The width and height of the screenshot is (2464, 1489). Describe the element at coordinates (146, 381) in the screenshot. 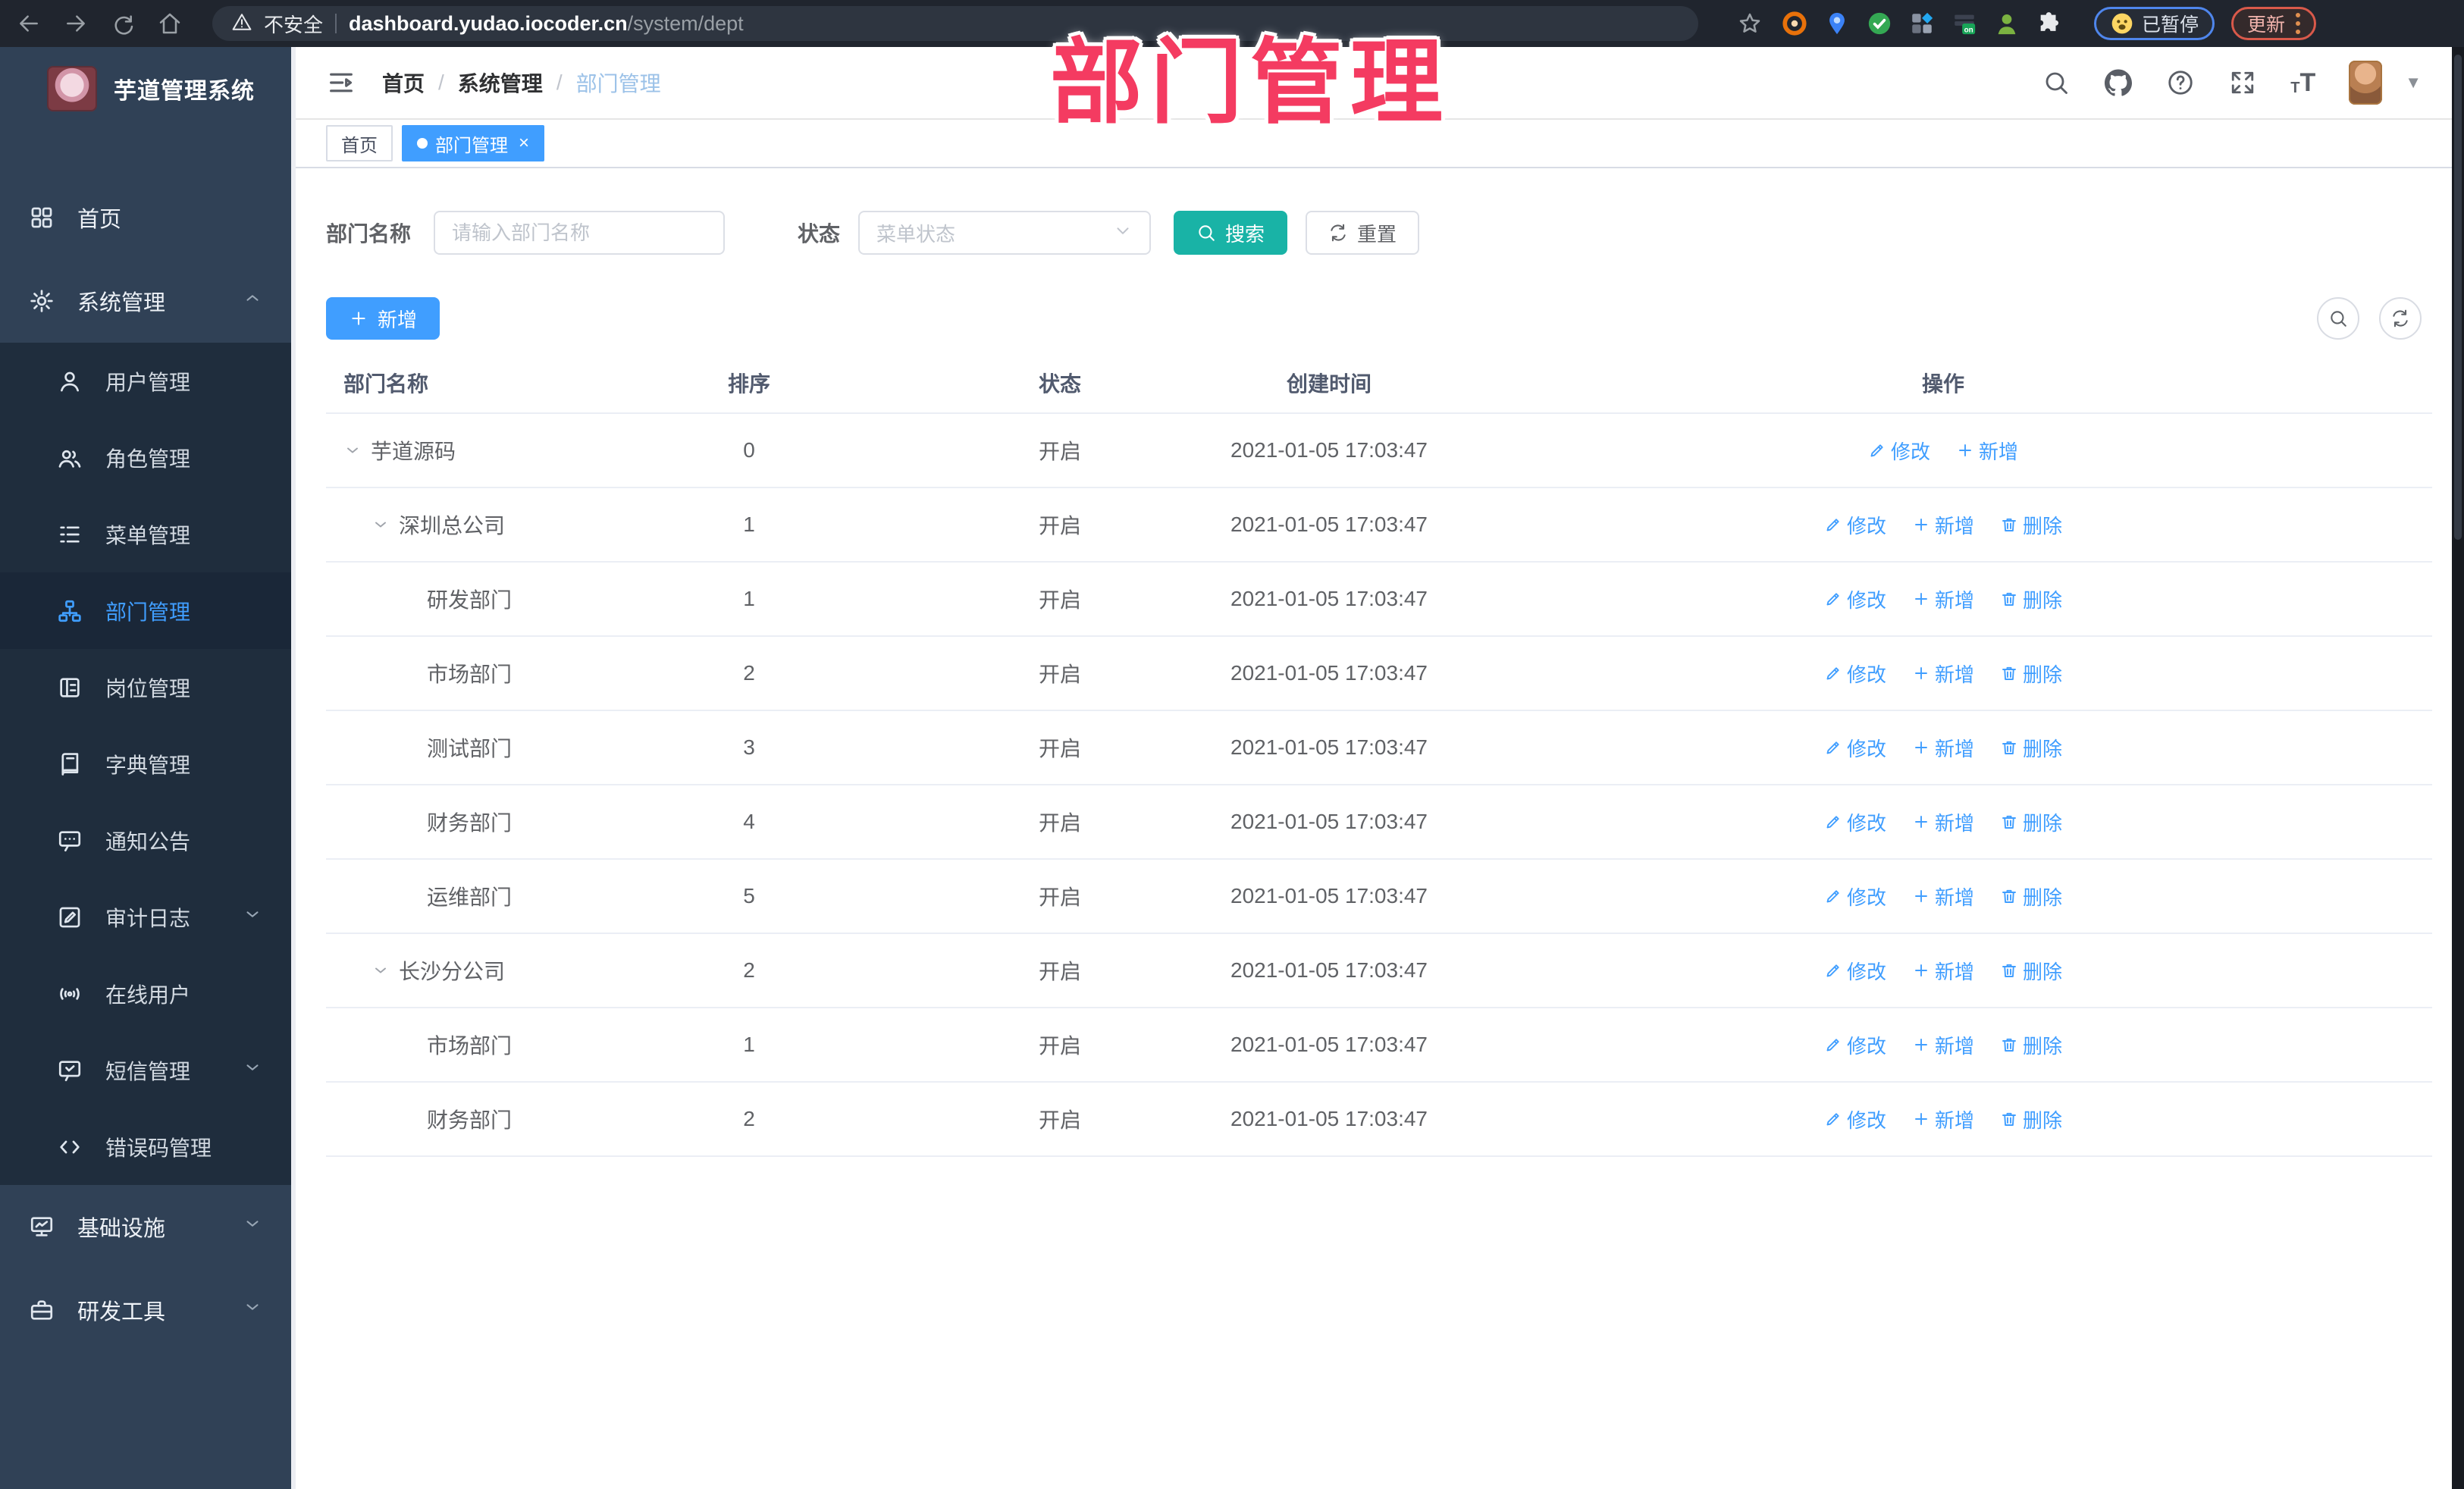

I see `sidebar-item-用户管理: 用户管理` at that location.